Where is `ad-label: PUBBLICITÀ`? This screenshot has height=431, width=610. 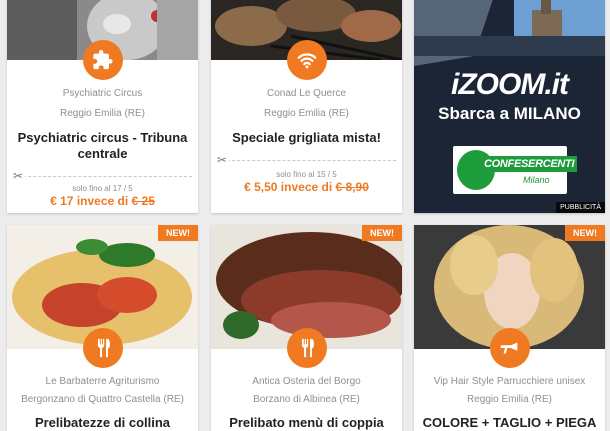
ad-label: PUBBLICITÀ is located at coordinates (580, 207).